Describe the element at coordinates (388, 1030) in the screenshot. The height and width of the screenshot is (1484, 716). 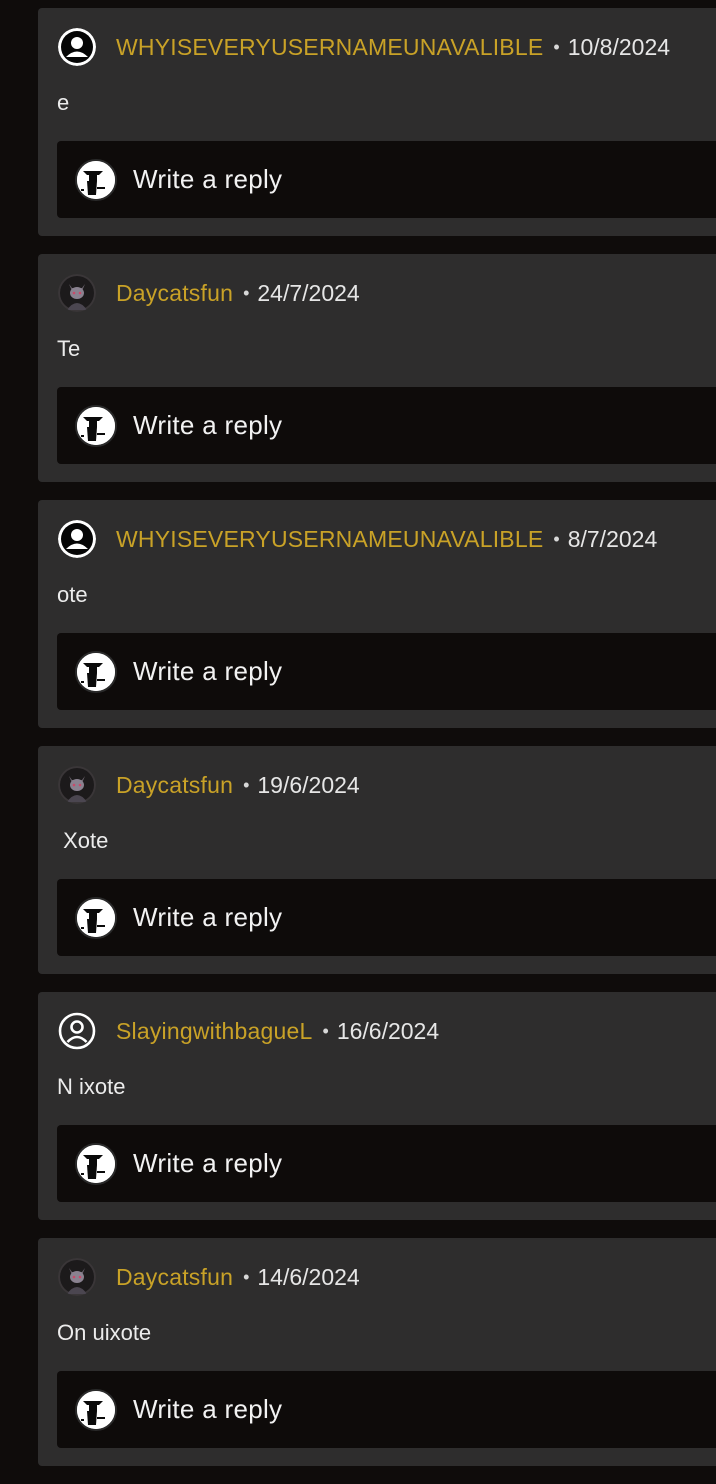
I see `comment-date: 16/6/2024` at that location.